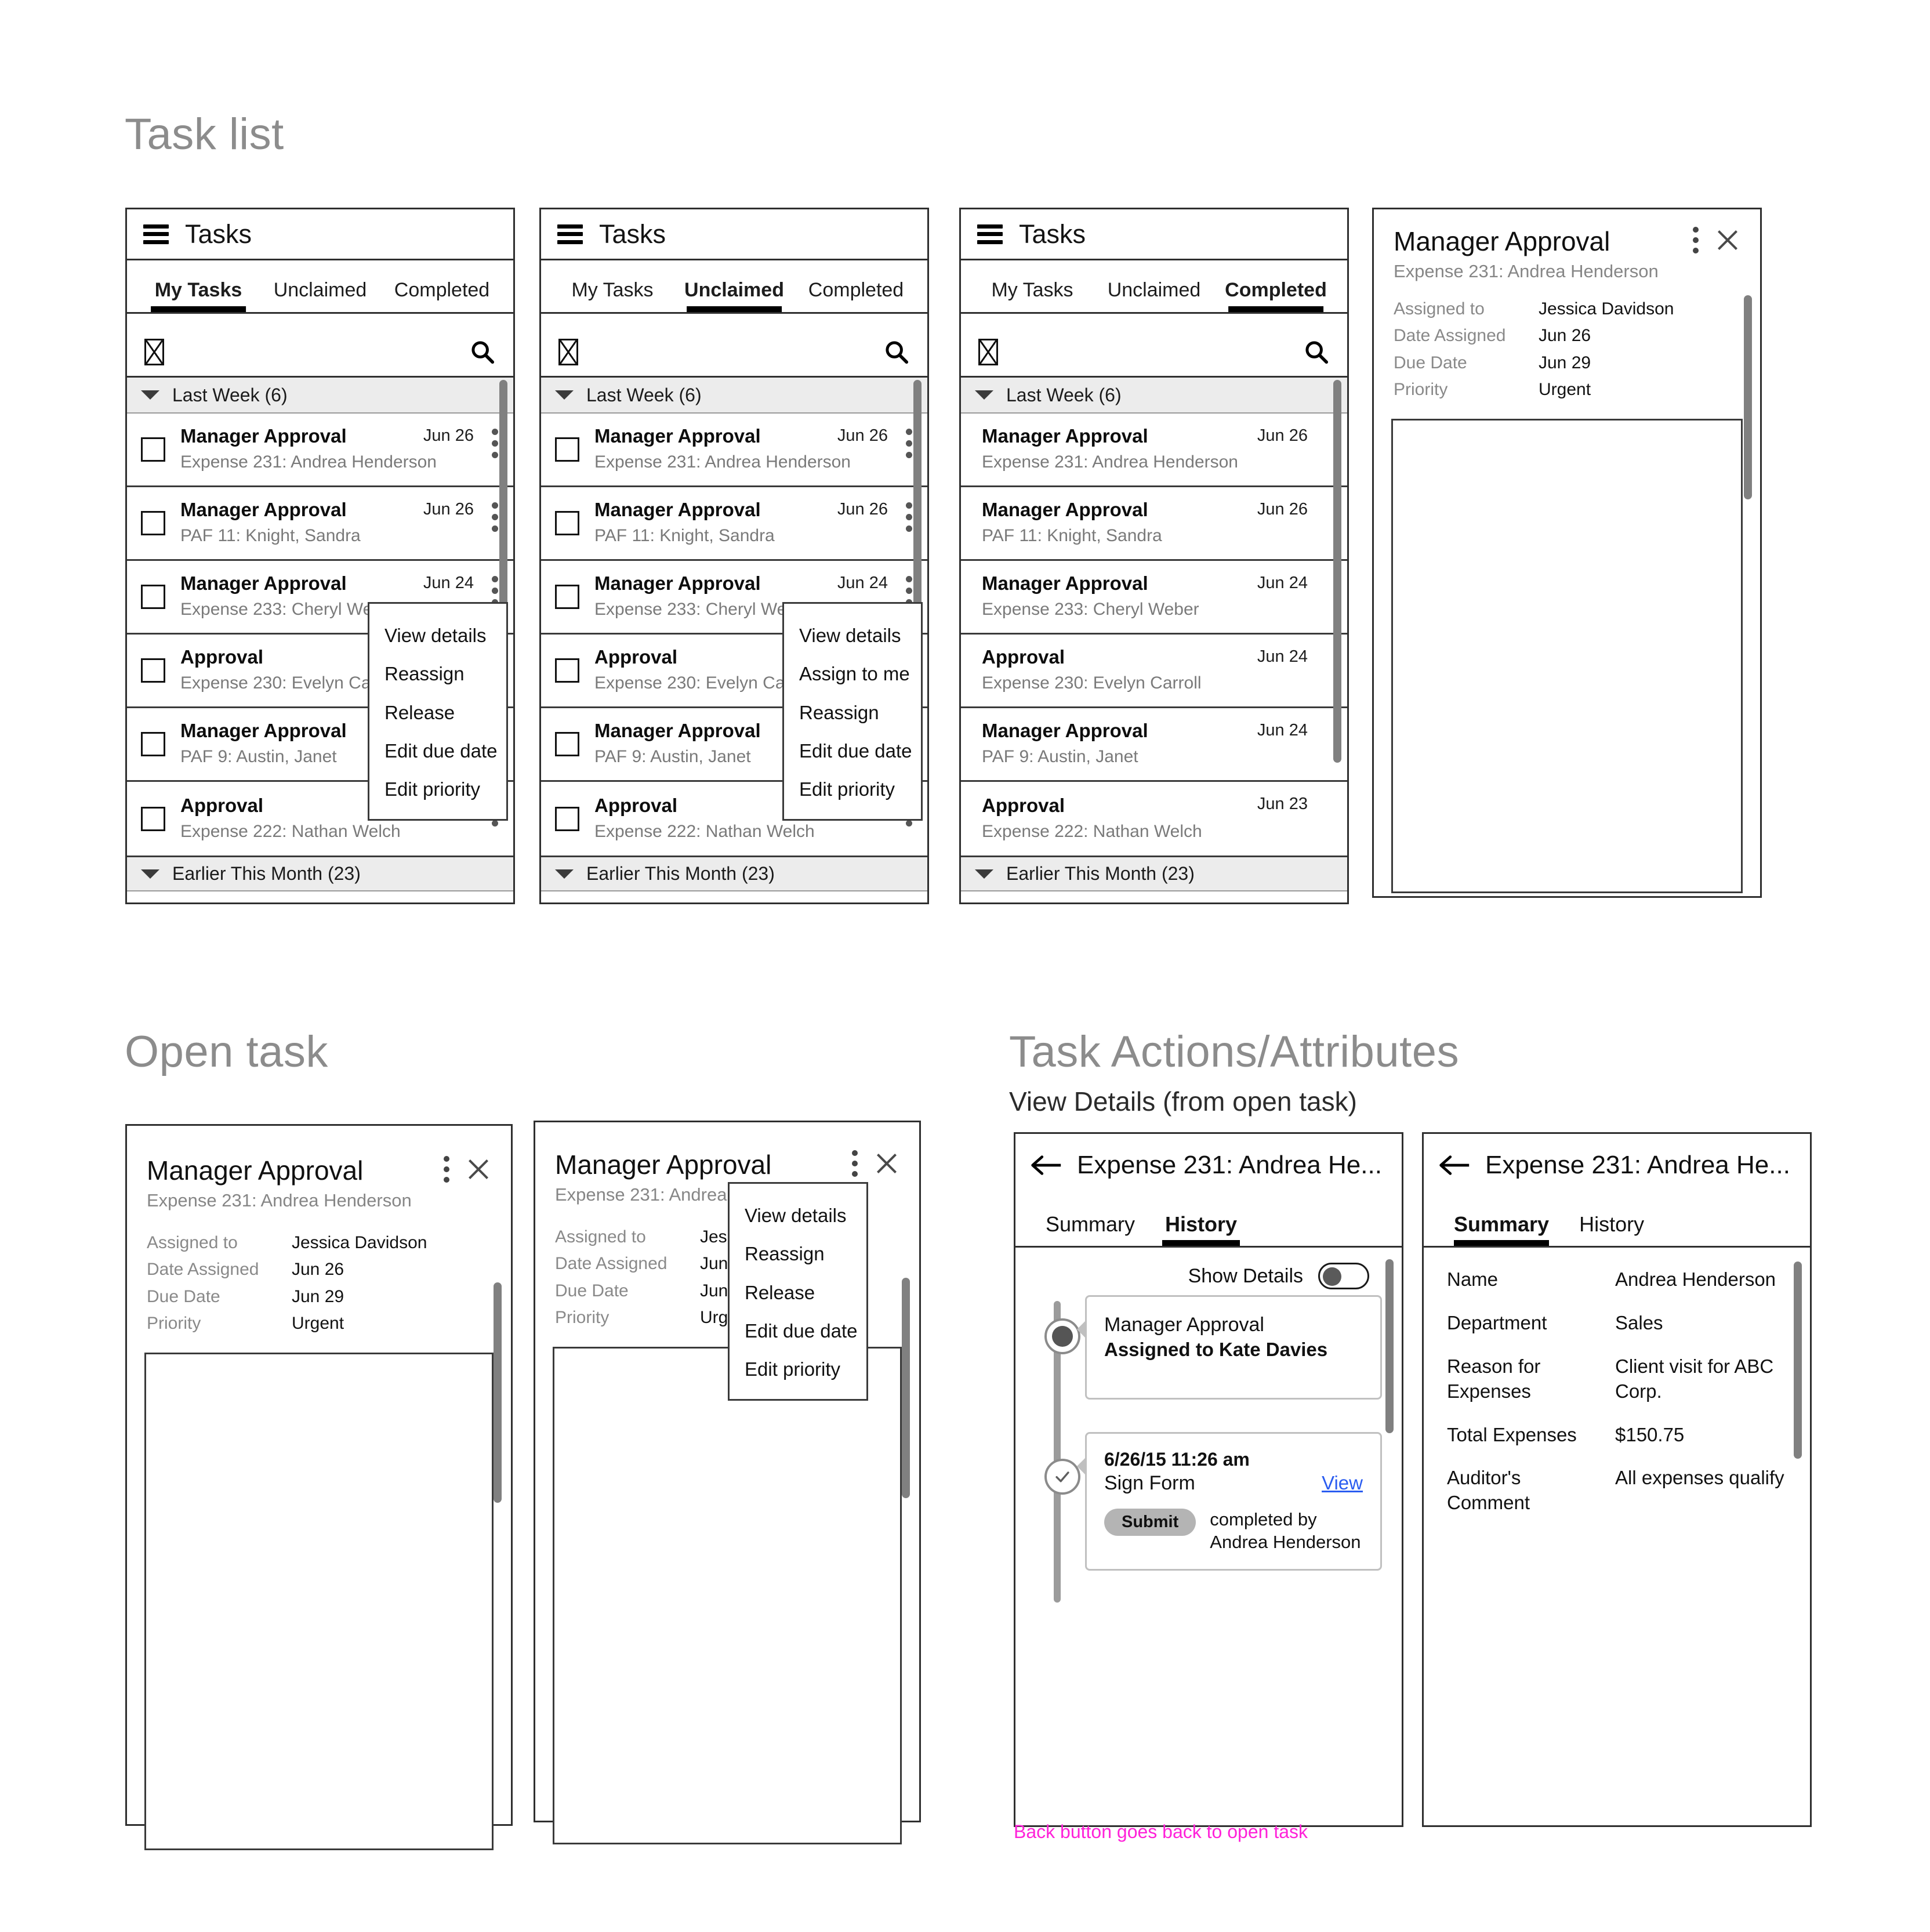 The width and height of the screenshot is (1930, 1932). I want to click on event-title: Manager Approval, so click(1184, 1325).